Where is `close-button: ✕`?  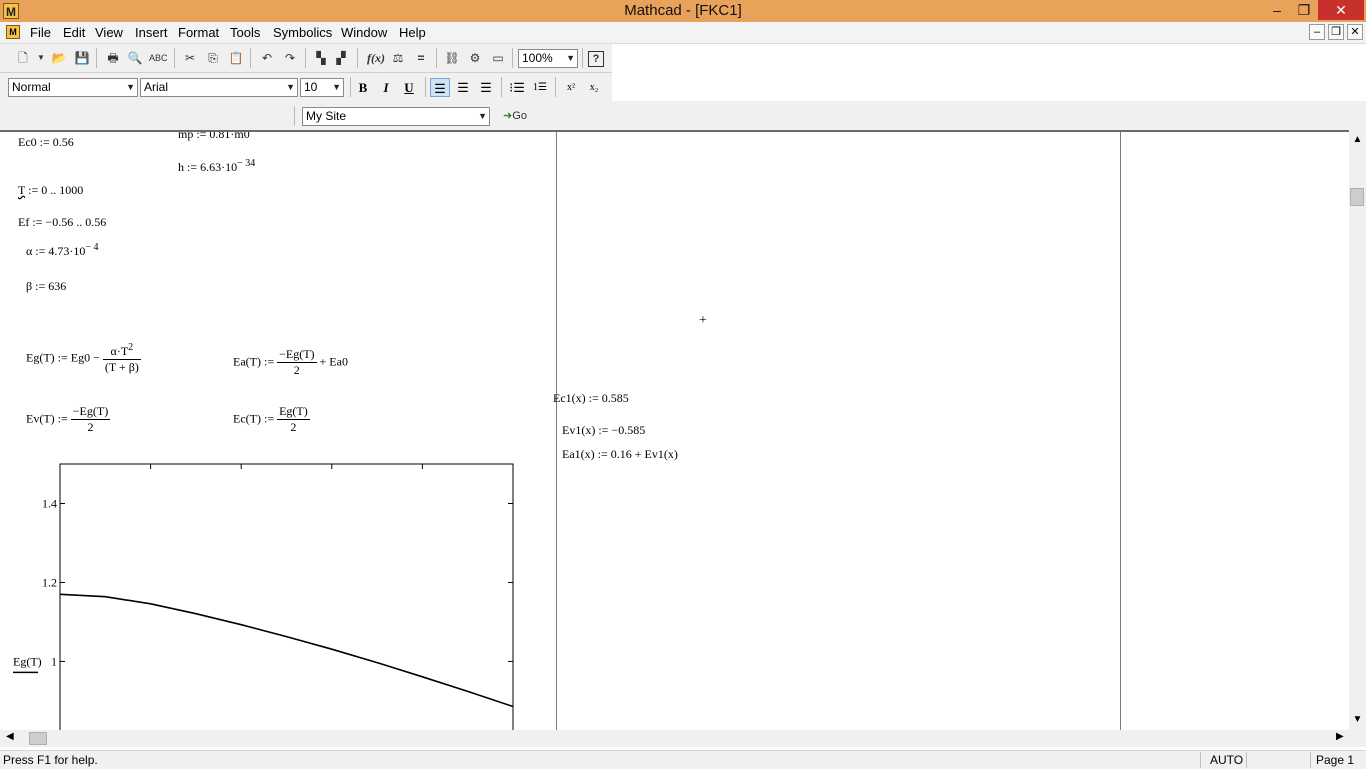 close-button: ✕ is located at coordinates (1341, 10).